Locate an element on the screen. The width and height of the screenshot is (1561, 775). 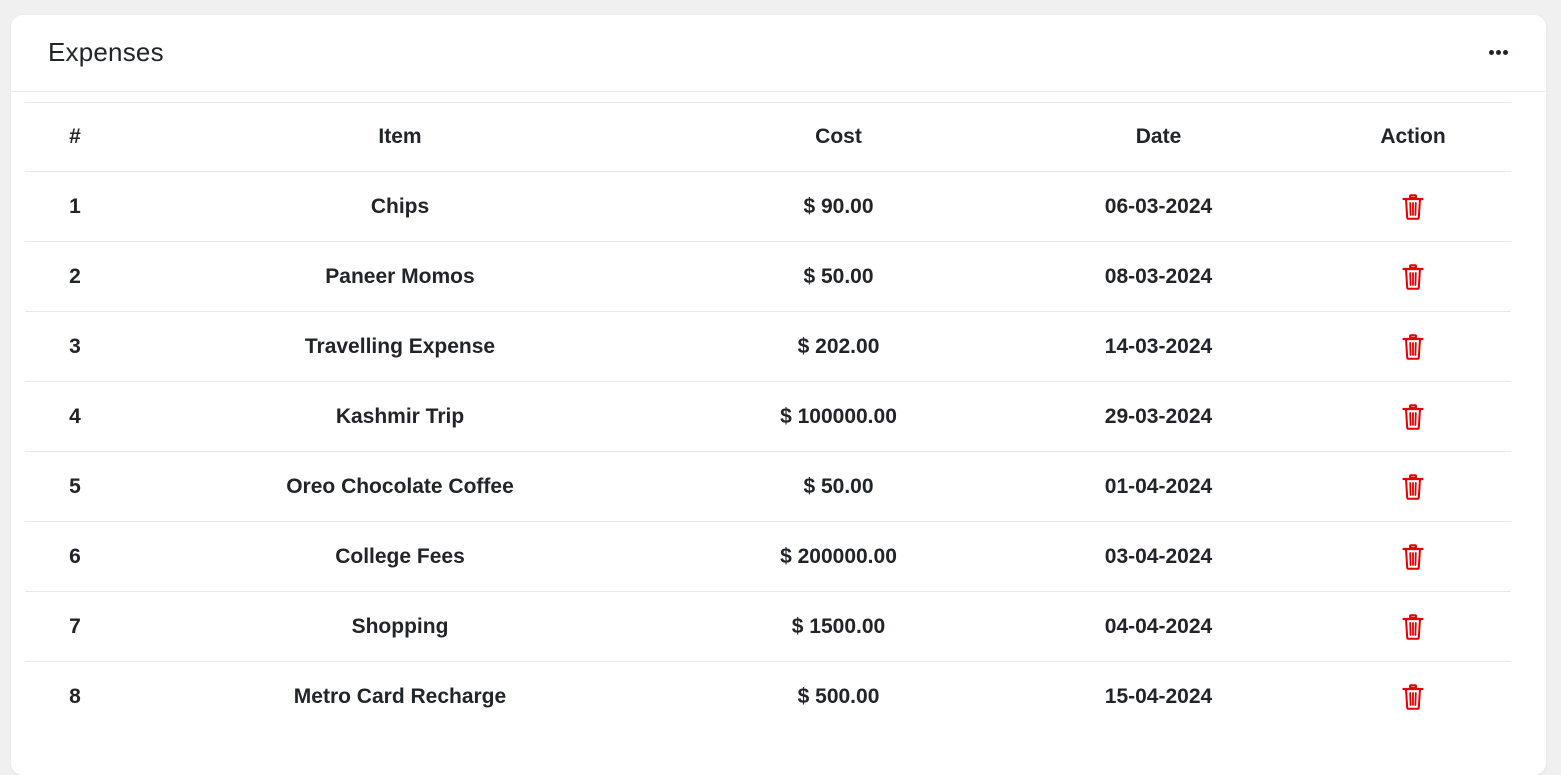
table-row: 3Travelling Expense$ 202.0014-03-2024 is located at coordinates (768, 347).